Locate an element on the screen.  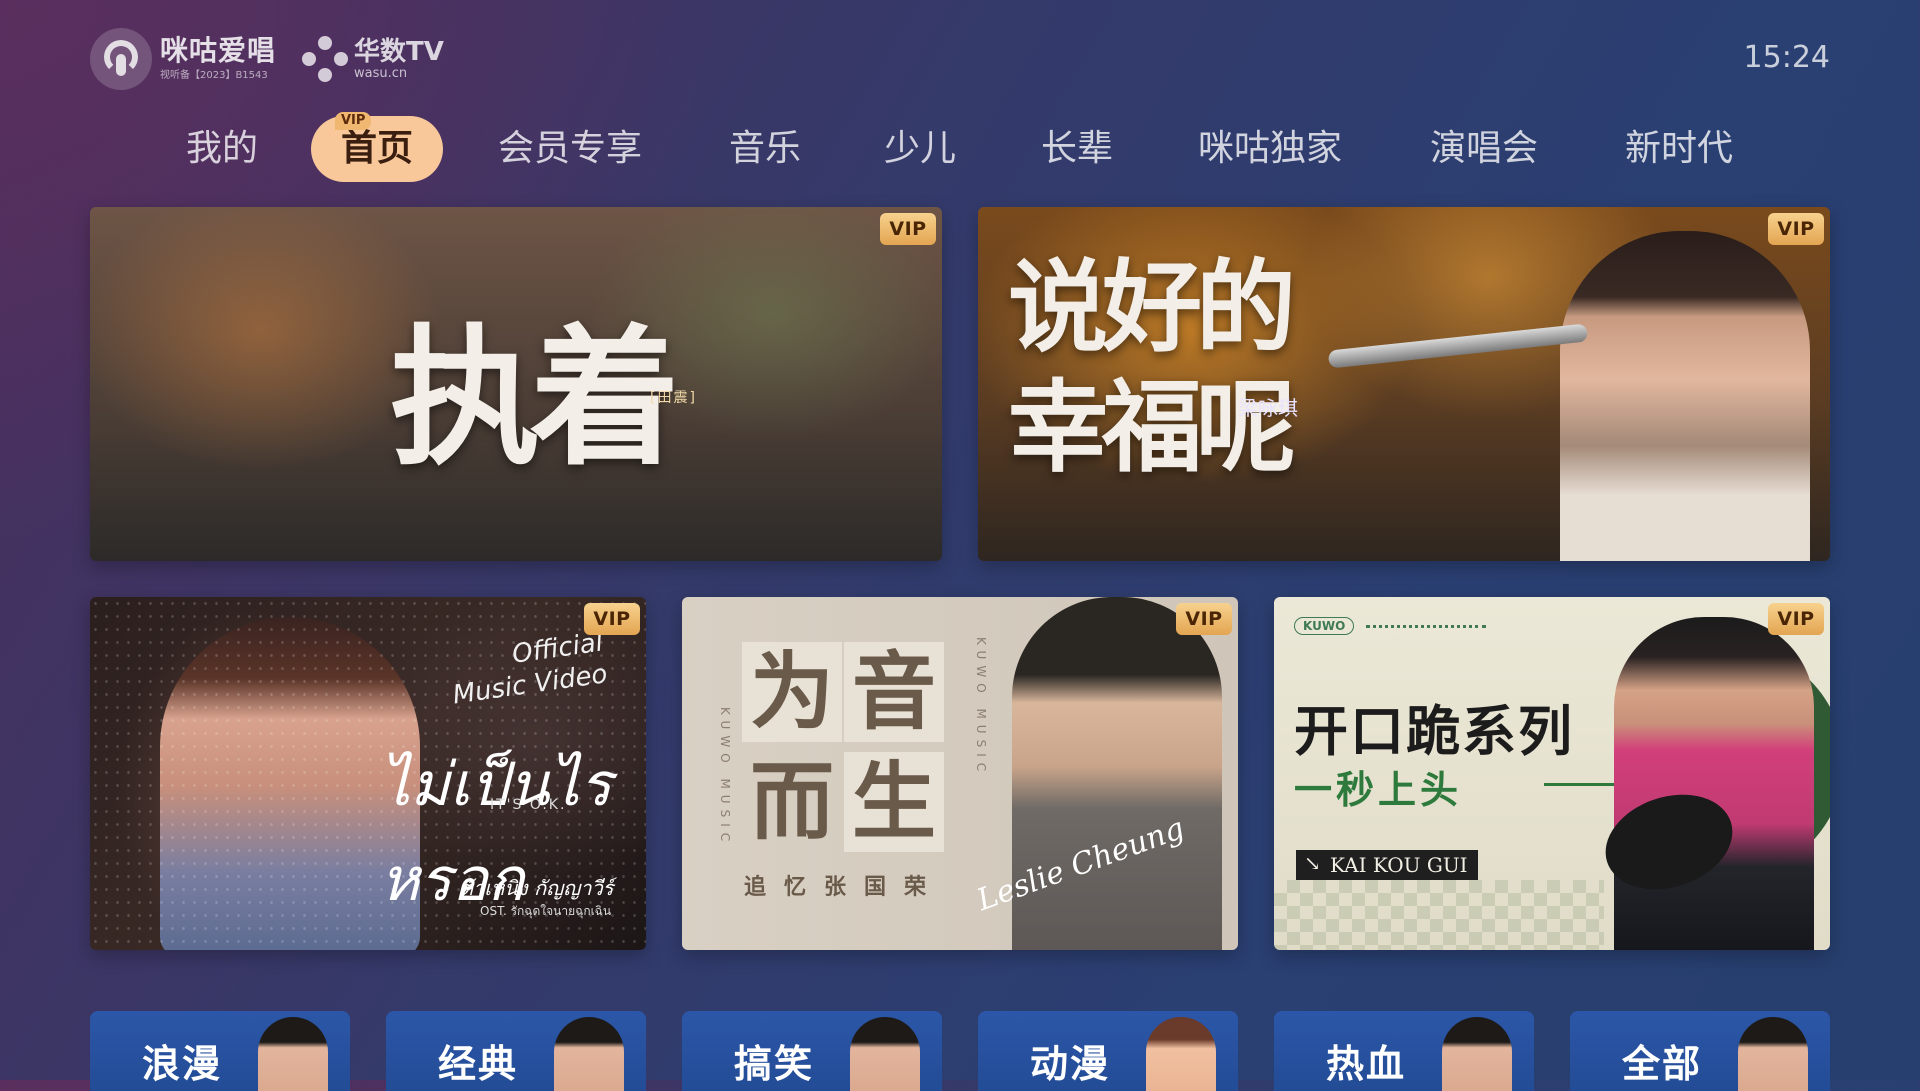
header-logos: 咪咕爱唱 视听备【2023】B1543 华数TV wasu.cn is located at coordinates (267, 59).